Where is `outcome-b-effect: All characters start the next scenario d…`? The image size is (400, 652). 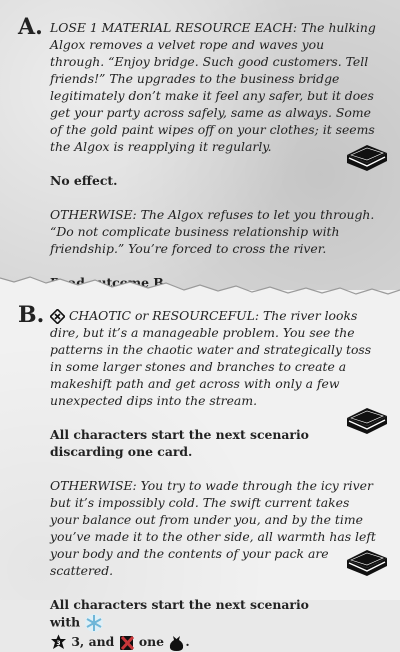
outcome-b-effect: All characters start the next scenario d… is located at coordinates (179, 443).